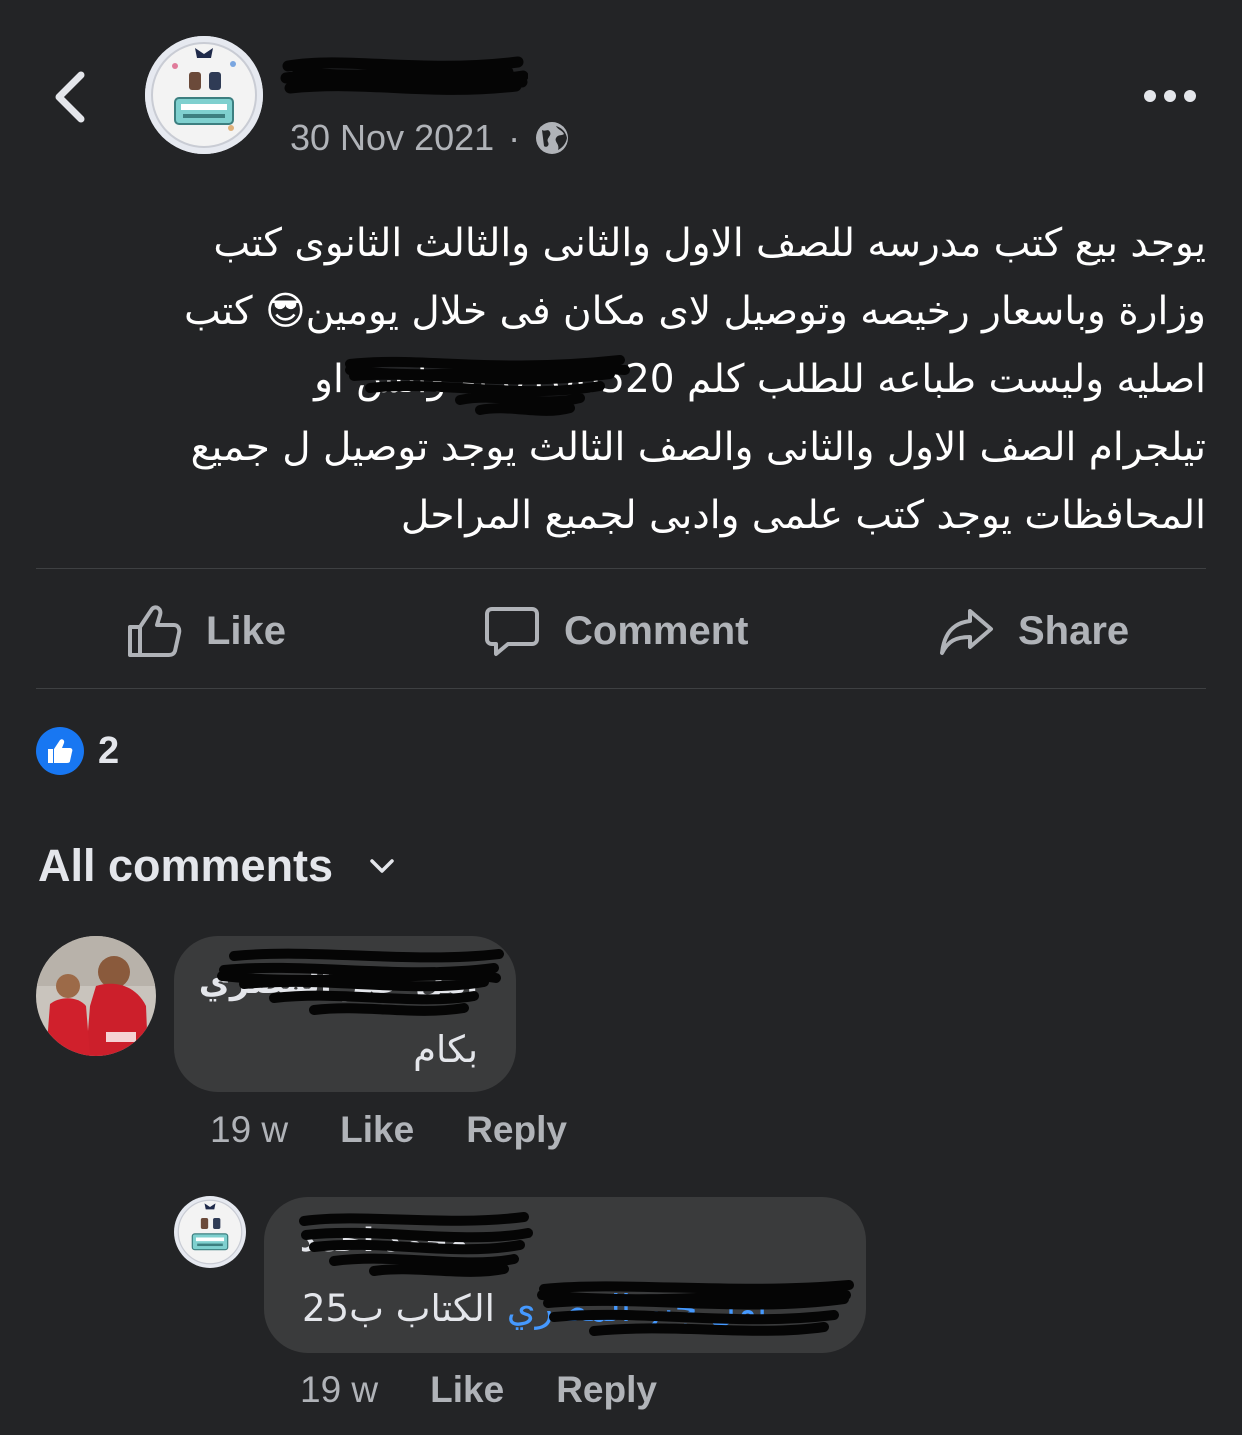 The height and width of the screenshot is (1435, 1242). Describe the element at coordinates (249, 1130) in the screenshot. I see `comment-time: 19 w` at that location.